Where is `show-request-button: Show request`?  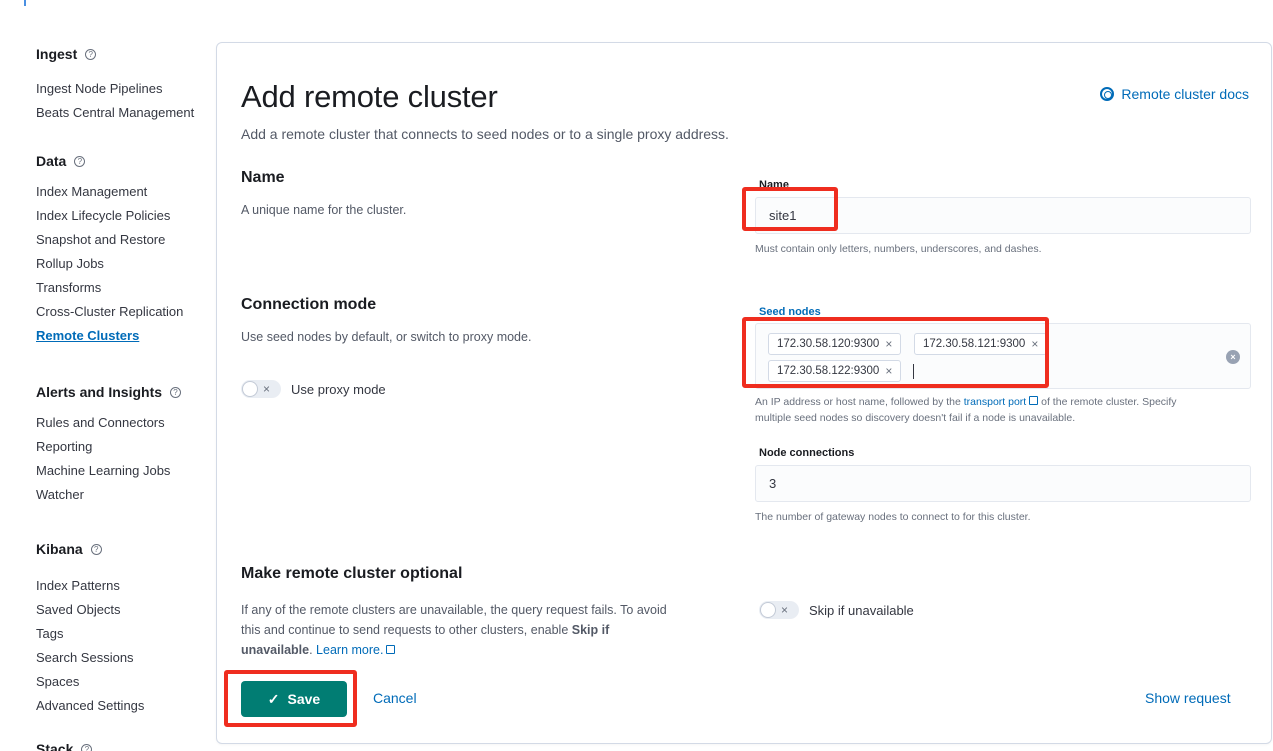 show-request-button: Show request is located at coordinates (1188, 698).